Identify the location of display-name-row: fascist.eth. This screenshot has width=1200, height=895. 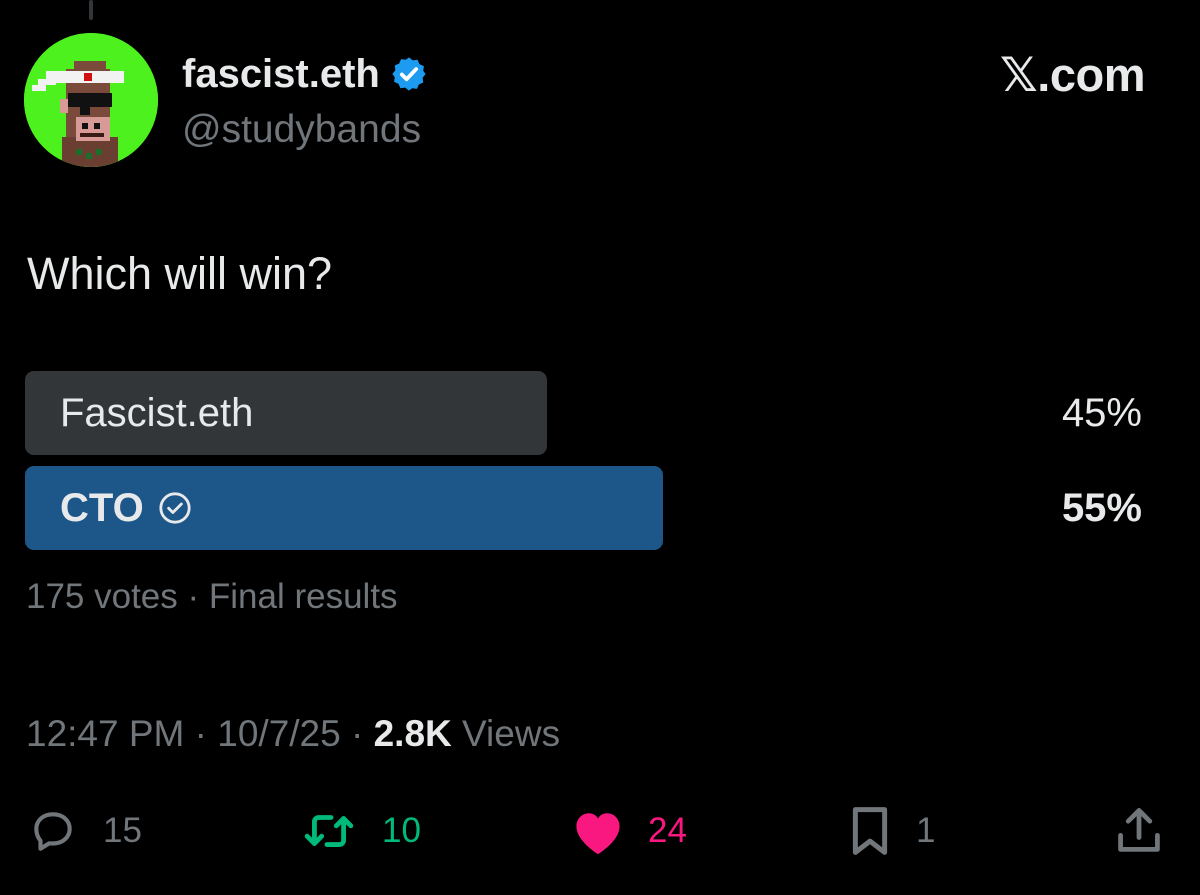
(305, 74).